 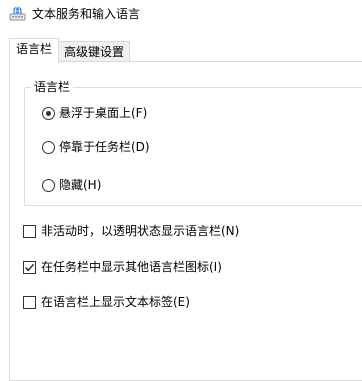 I want to click on window-title: 文本服务和输入语言, so click(x=86, y=14).